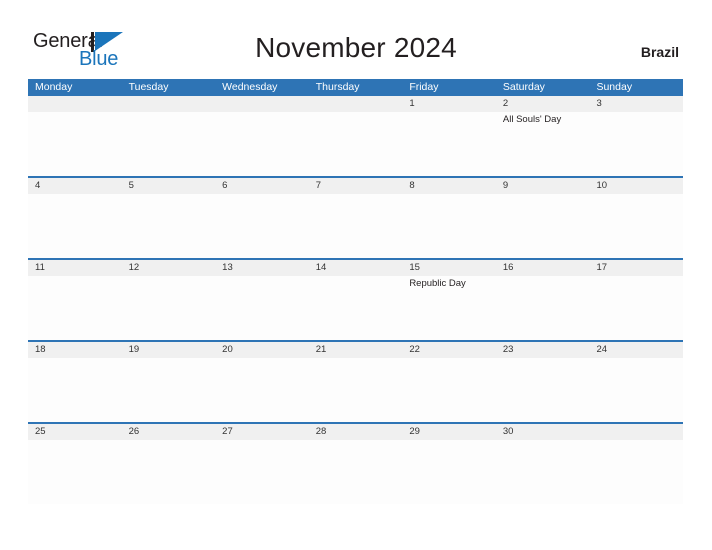 The image size is (712, 550). What do you see at coordinates (168, 186) in the screenshot?
I see `calendar-day-number: 5` at bounding box center [168, 186].